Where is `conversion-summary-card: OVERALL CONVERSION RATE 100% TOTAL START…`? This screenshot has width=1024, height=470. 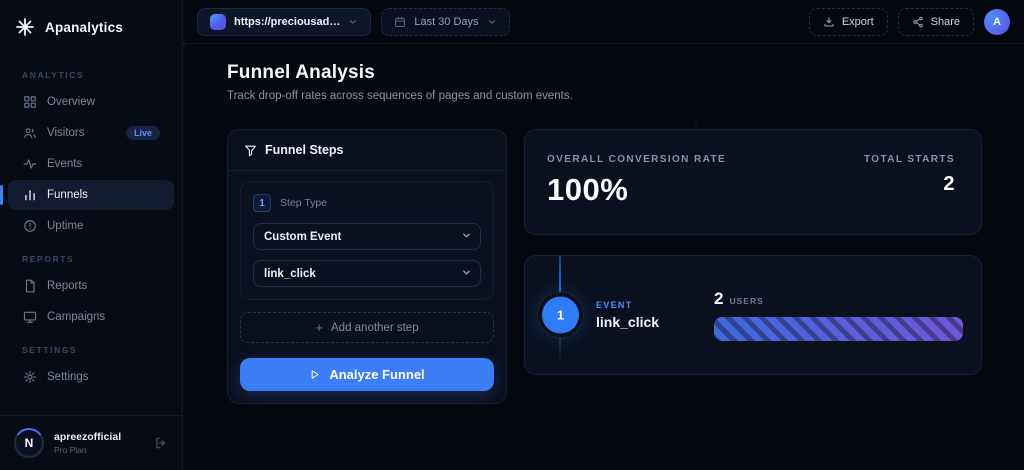
conversion-summary-card: OVERALL CONVERSION RATE 100% TOTAL START… is located at coordinates (753, 182).